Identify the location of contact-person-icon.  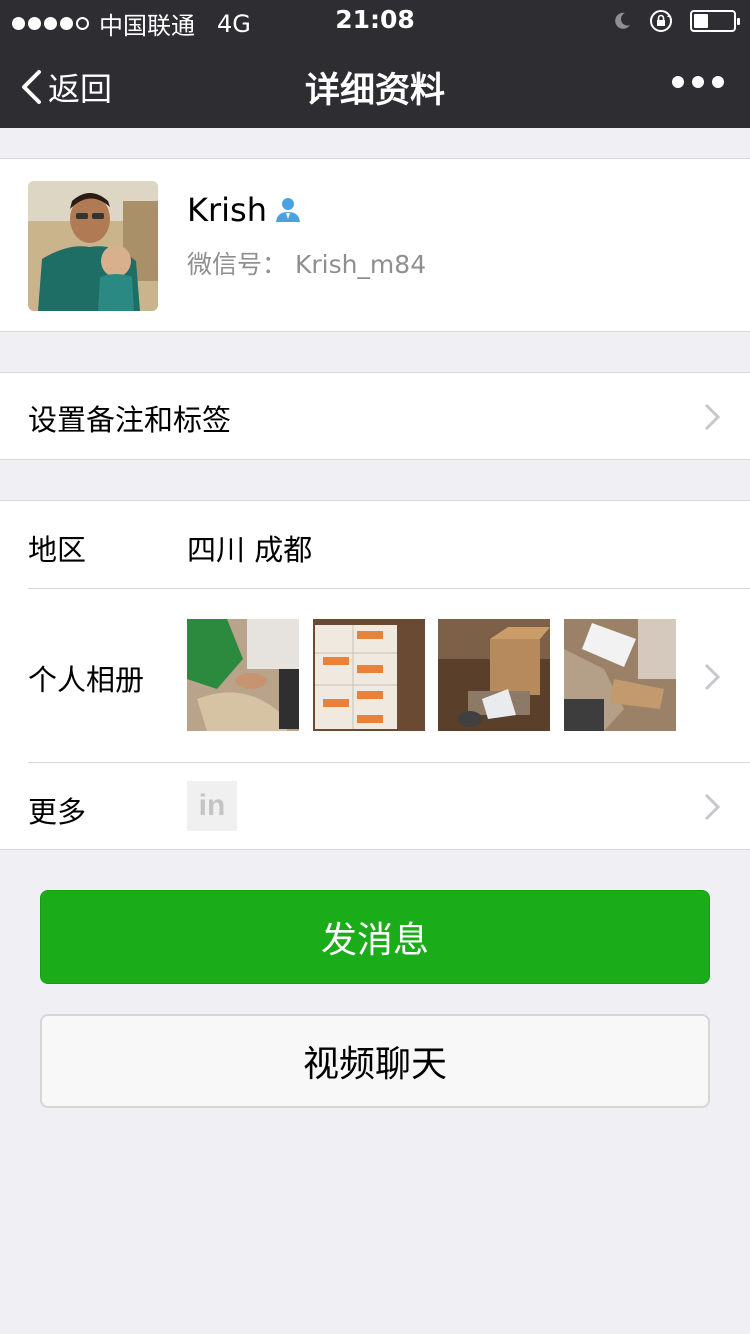
(287, 210).